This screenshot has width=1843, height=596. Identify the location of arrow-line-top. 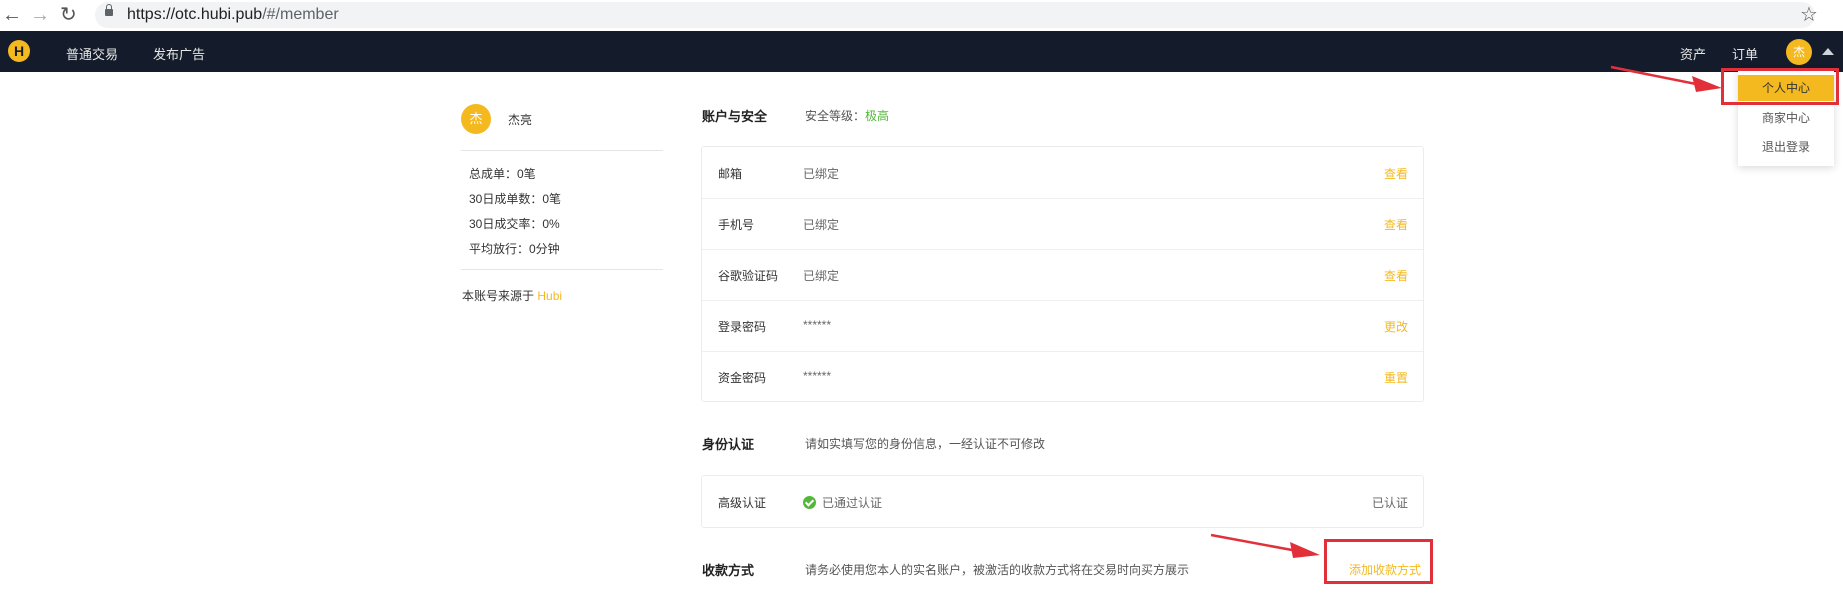
(1653, 75).